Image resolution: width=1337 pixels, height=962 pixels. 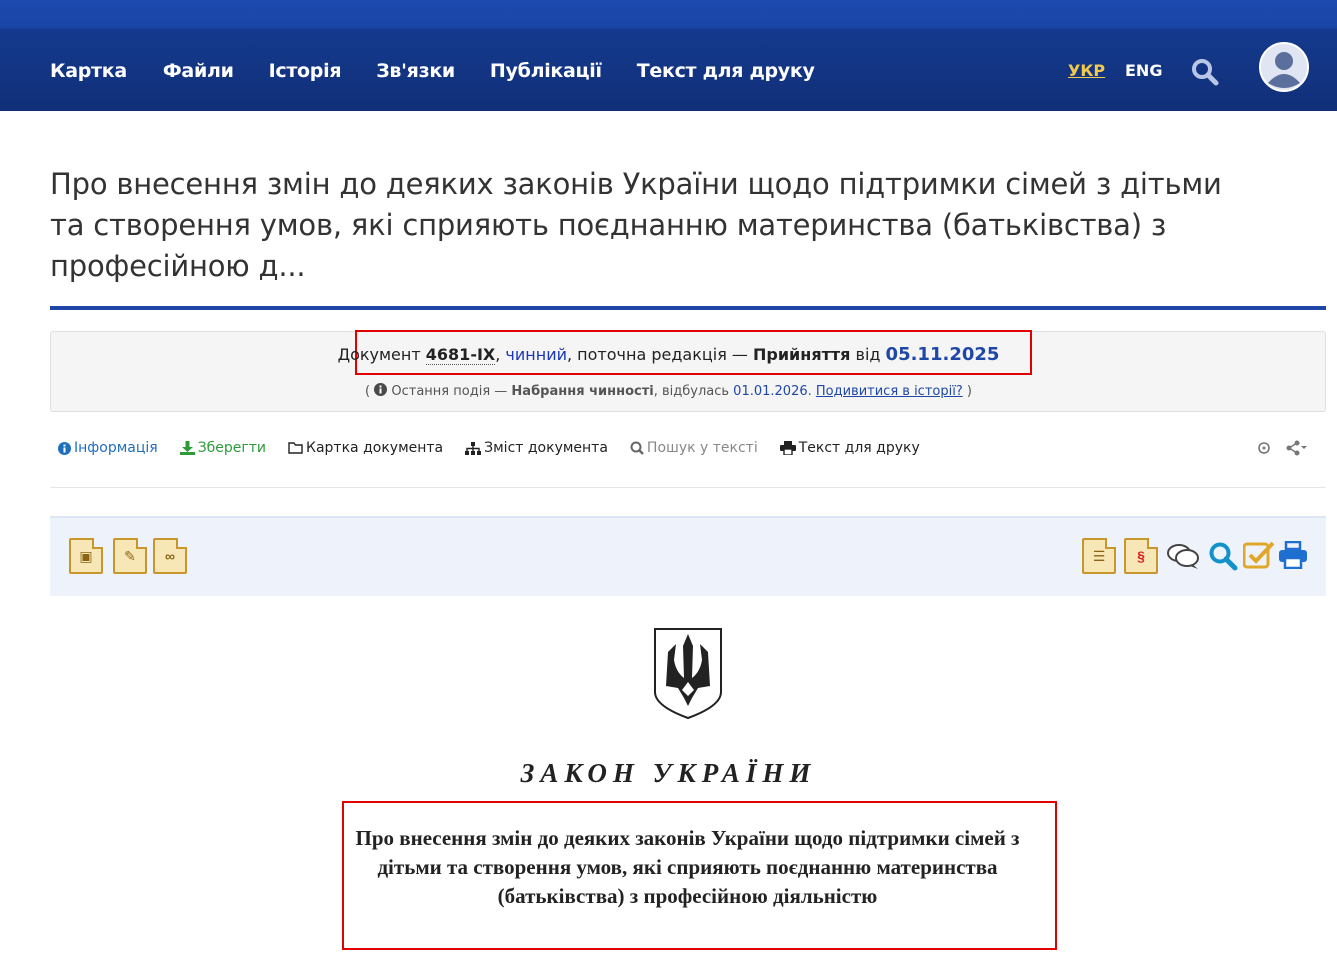 I want to click on history-link: Подивитися в історії?, so click(x=889, y=391).